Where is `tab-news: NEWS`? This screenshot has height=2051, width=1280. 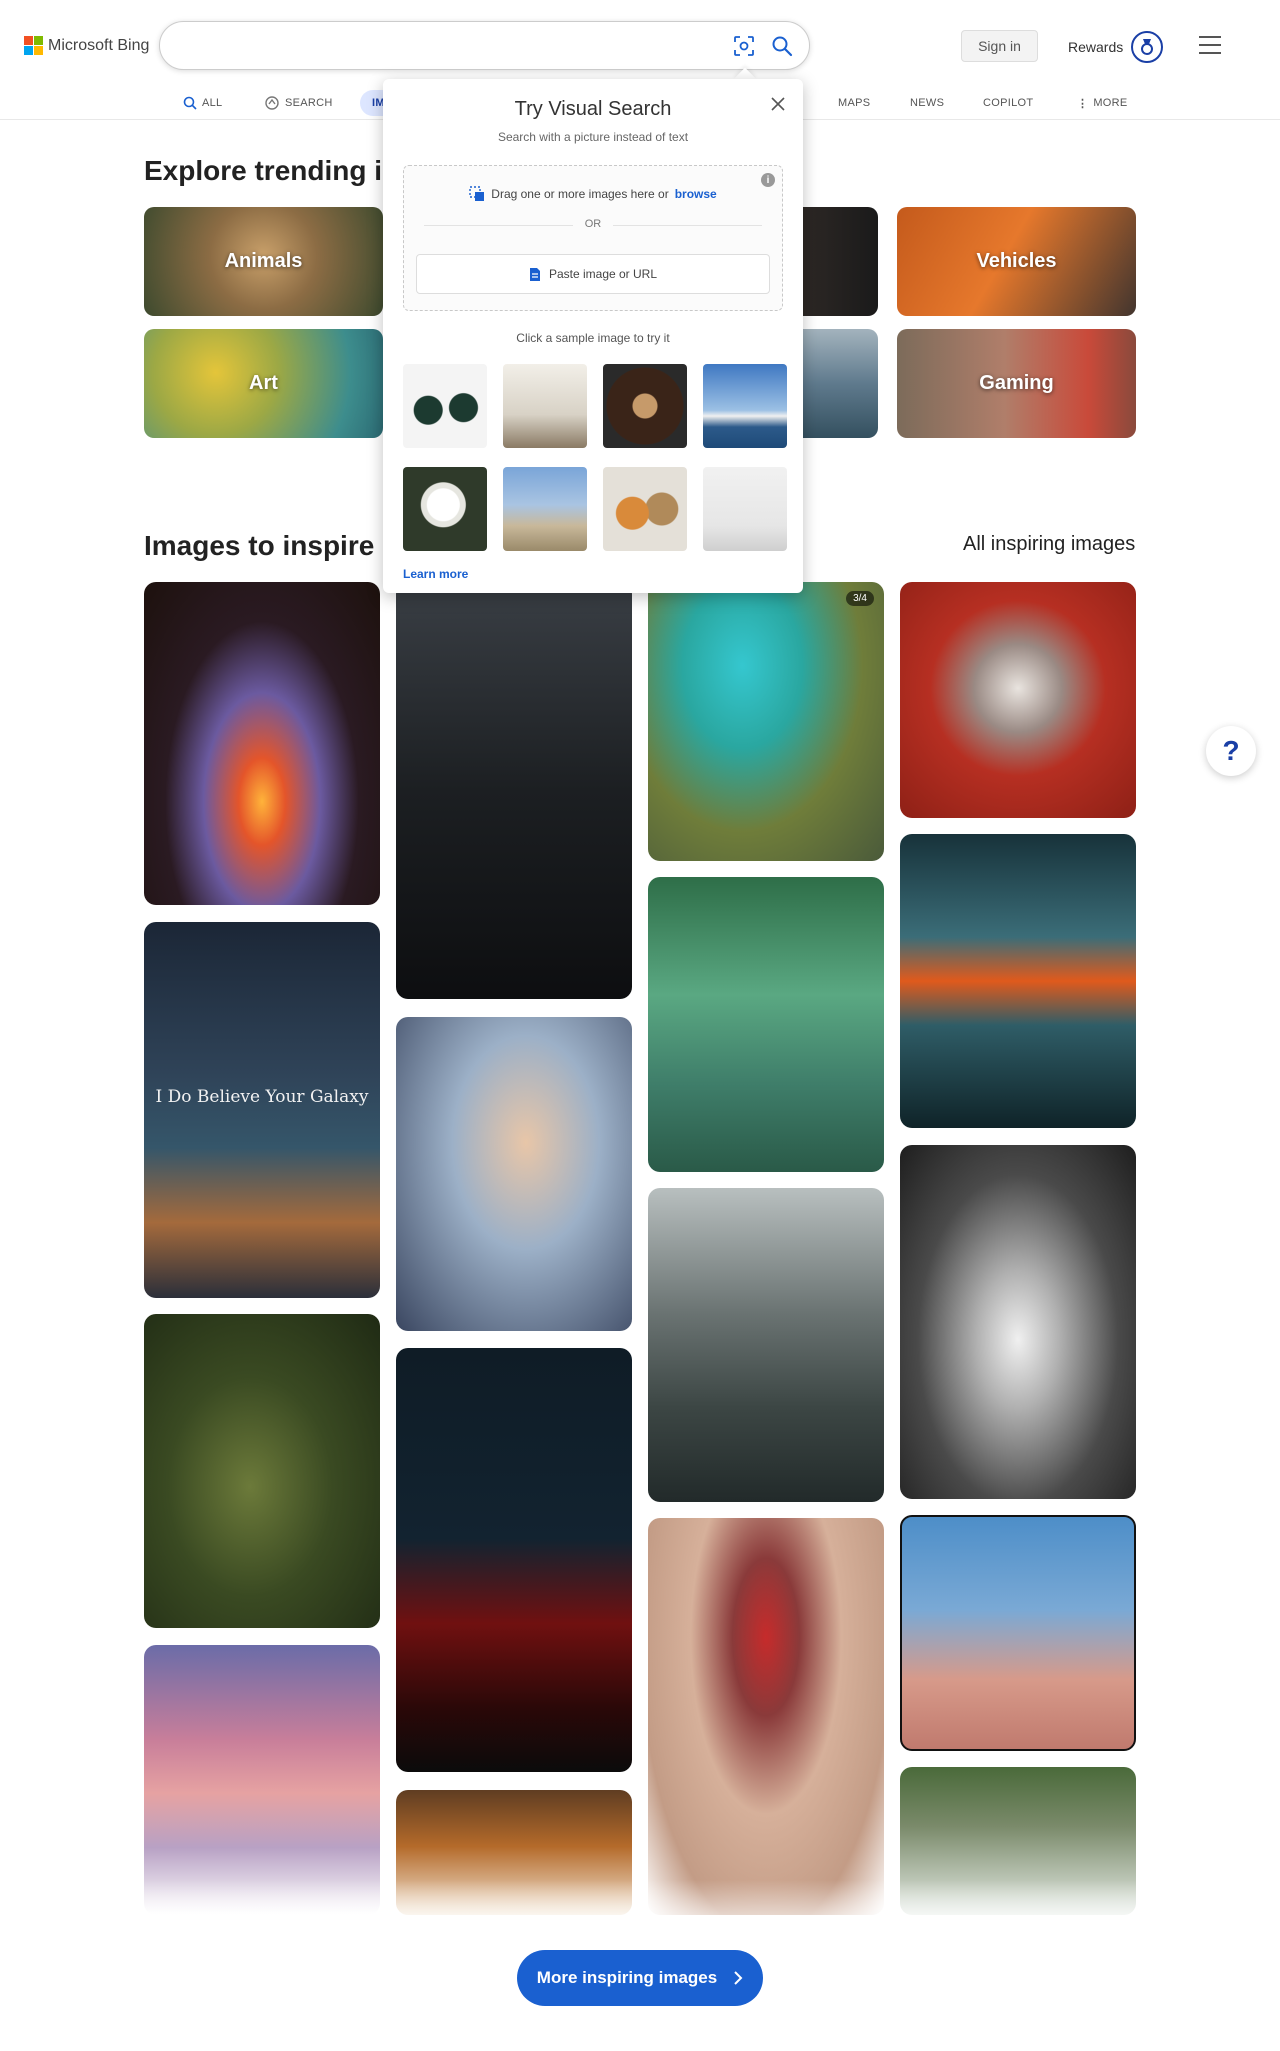
tab-news: NEWS is located at coordinates (927, 103).